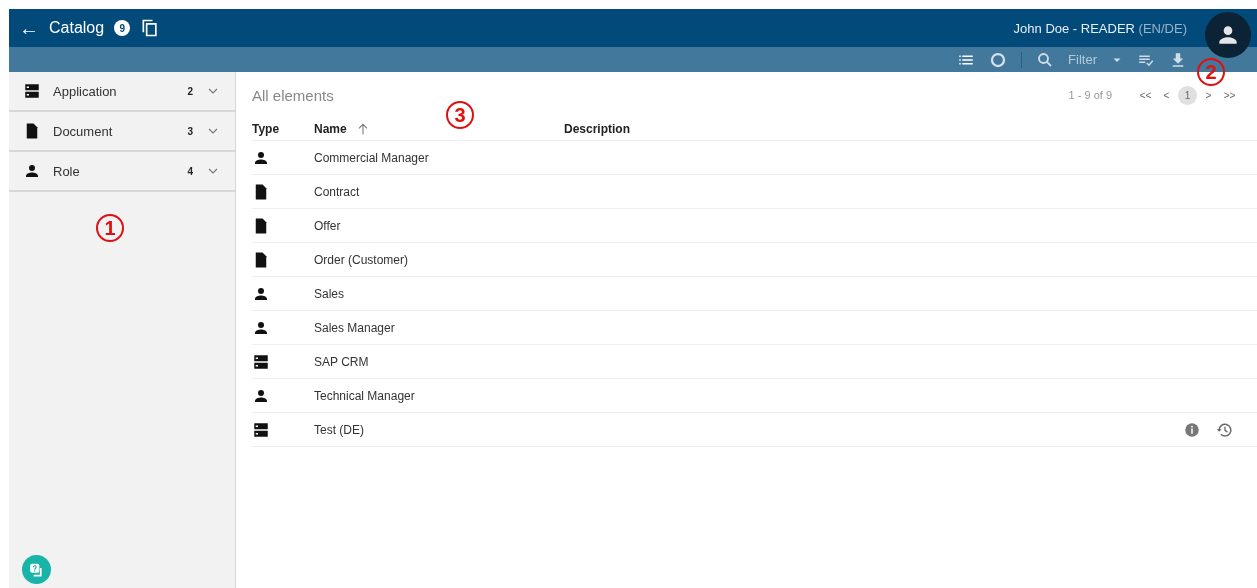 The image size is (1257, 588). What do you see at coordinates (190, 131) in the screenshot?
I see `item-count: 3` at bounding box center [190, 131].